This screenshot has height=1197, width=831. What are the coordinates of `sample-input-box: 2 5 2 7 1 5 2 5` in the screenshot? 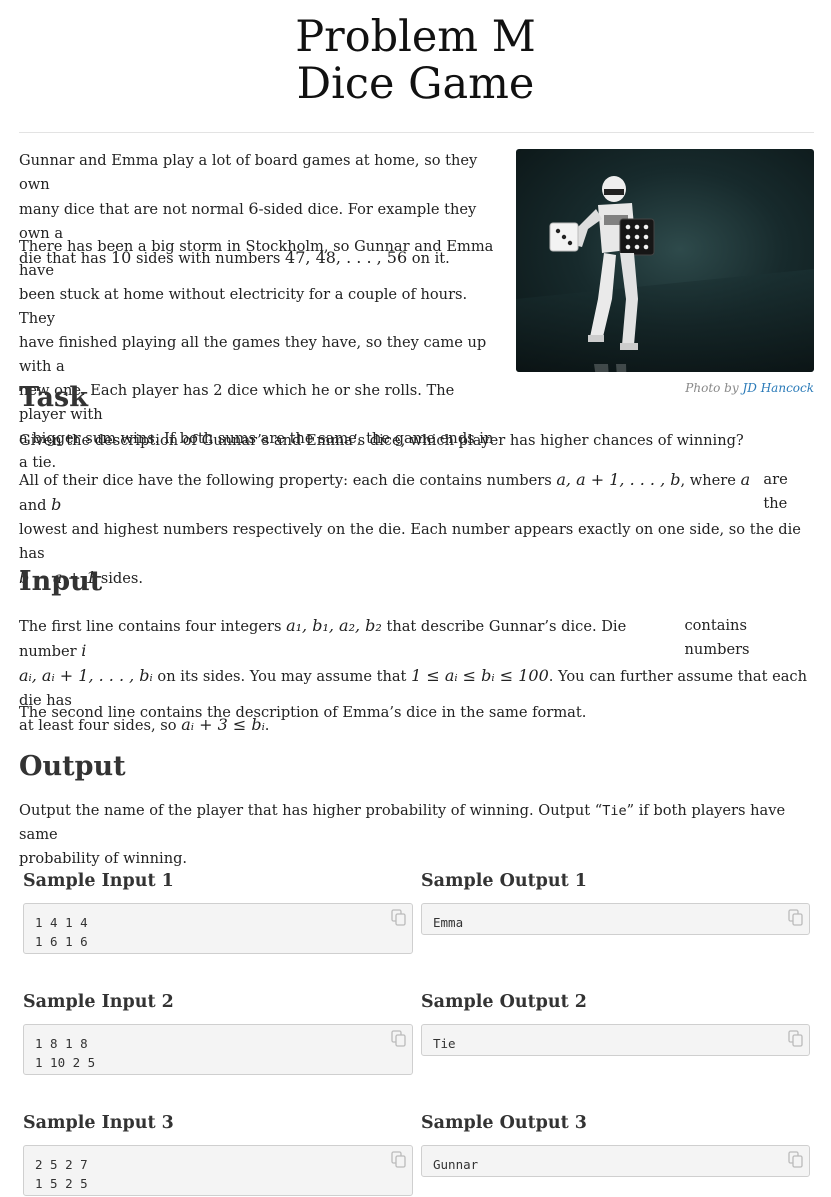 It's located at (218, 1170).